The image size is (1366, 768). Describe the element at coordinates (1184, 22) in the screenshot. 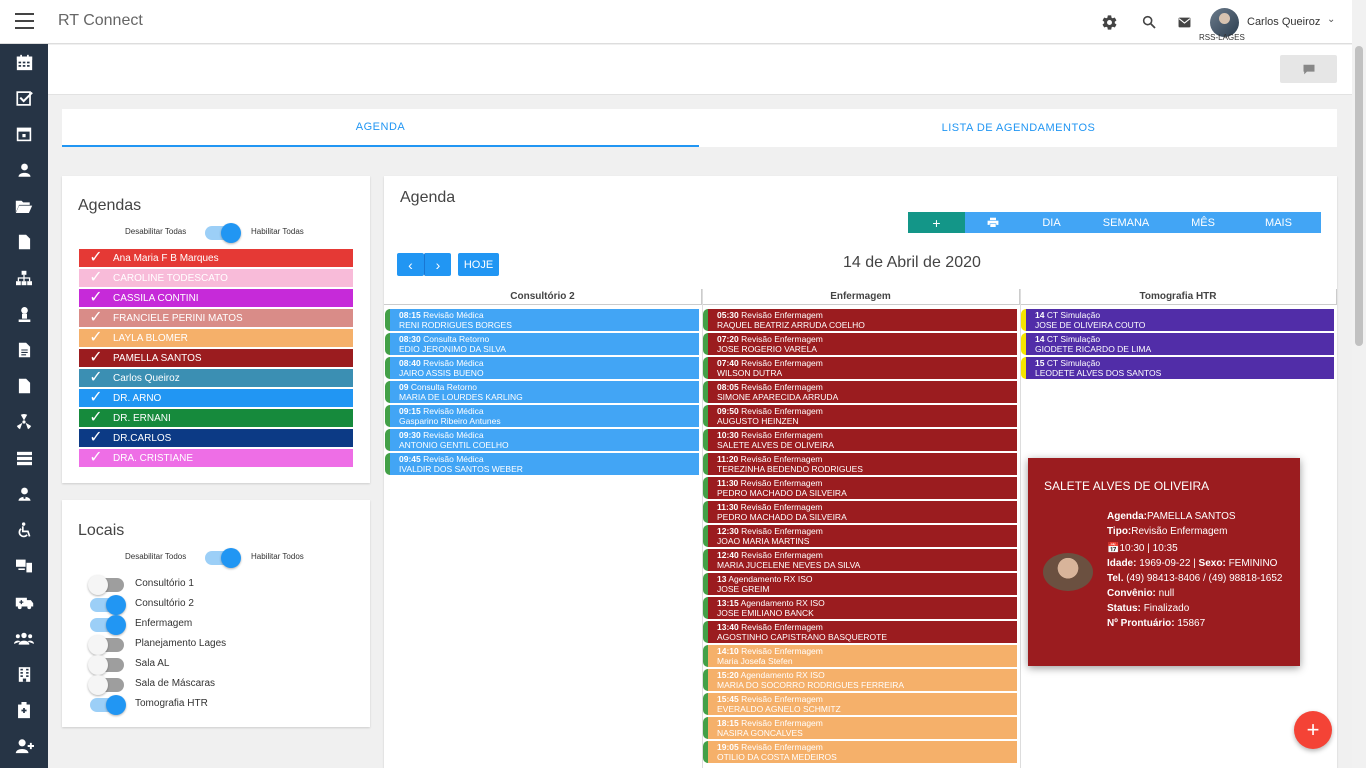

I see `mail-icon` at that location.